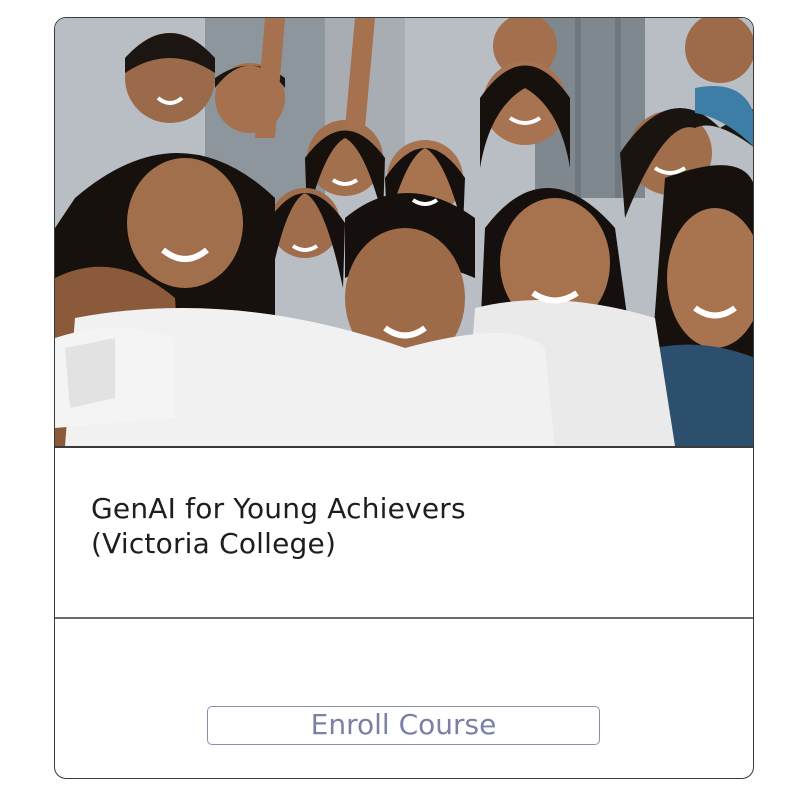 This screenshot has width=800, height=800. Describe the element at coordinates (278, 508) in the screenshot. I see `course-title: GenAI for Young Achievers` at that location.